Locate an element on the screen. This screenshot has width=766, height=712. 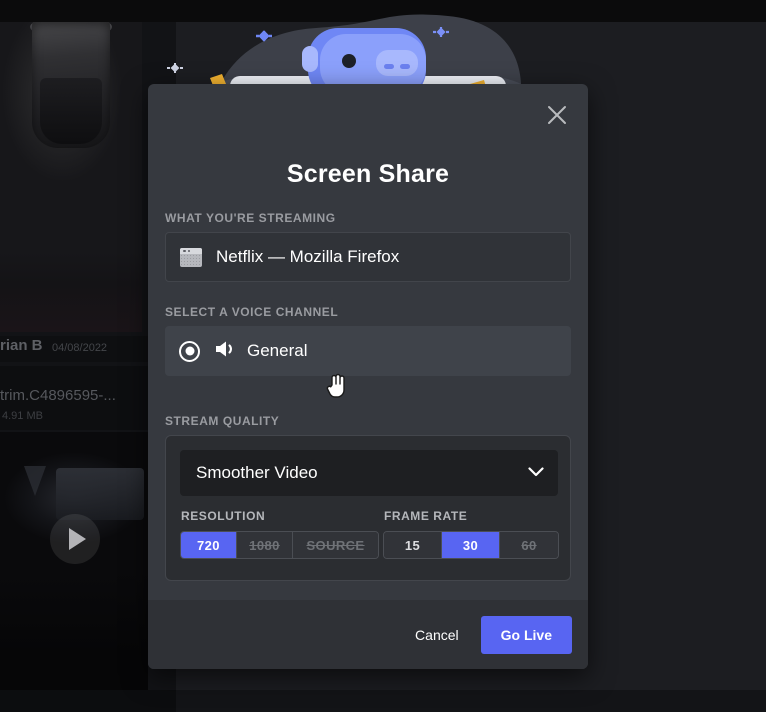
resolution-segmented-control: 720 1080 SOURCE is located at coordinates (279, 545).